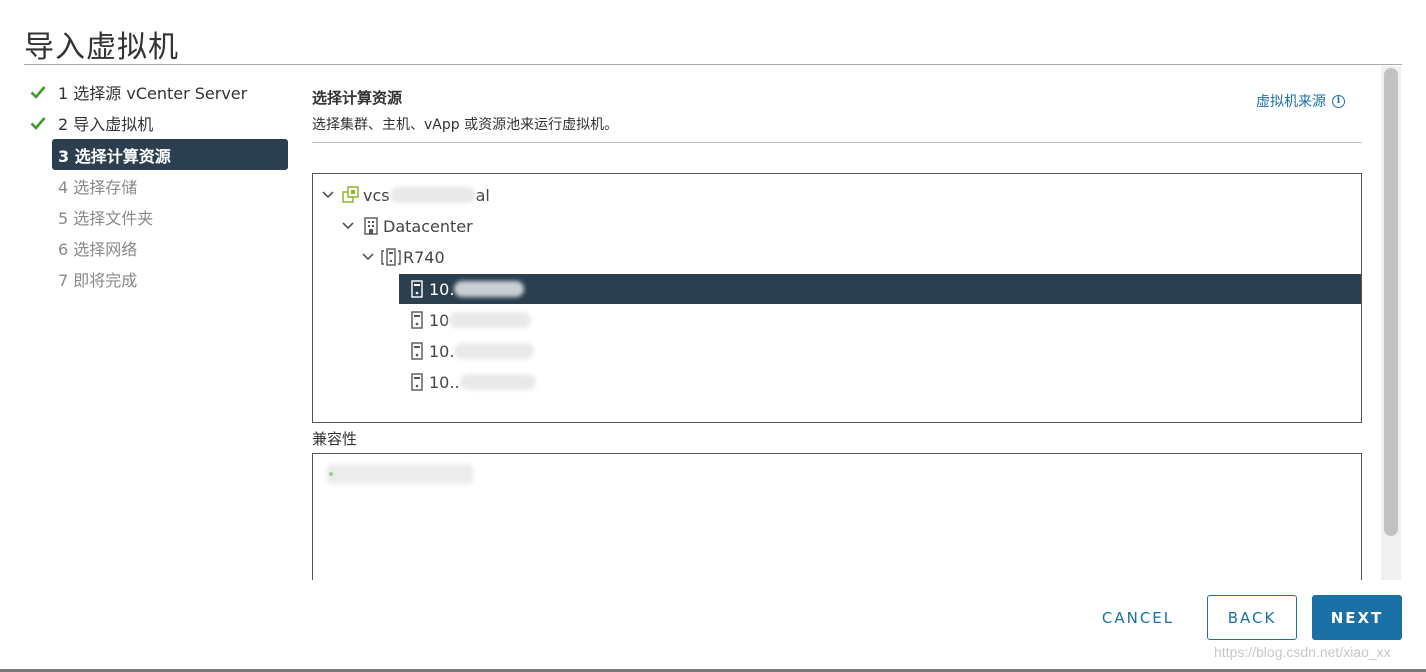 This screenshot has height=672, width=1426. What do you see at coordinates (880, 320) in the screenshot?
I see `tree-node-host: 10` at bounding box center [880, 320].